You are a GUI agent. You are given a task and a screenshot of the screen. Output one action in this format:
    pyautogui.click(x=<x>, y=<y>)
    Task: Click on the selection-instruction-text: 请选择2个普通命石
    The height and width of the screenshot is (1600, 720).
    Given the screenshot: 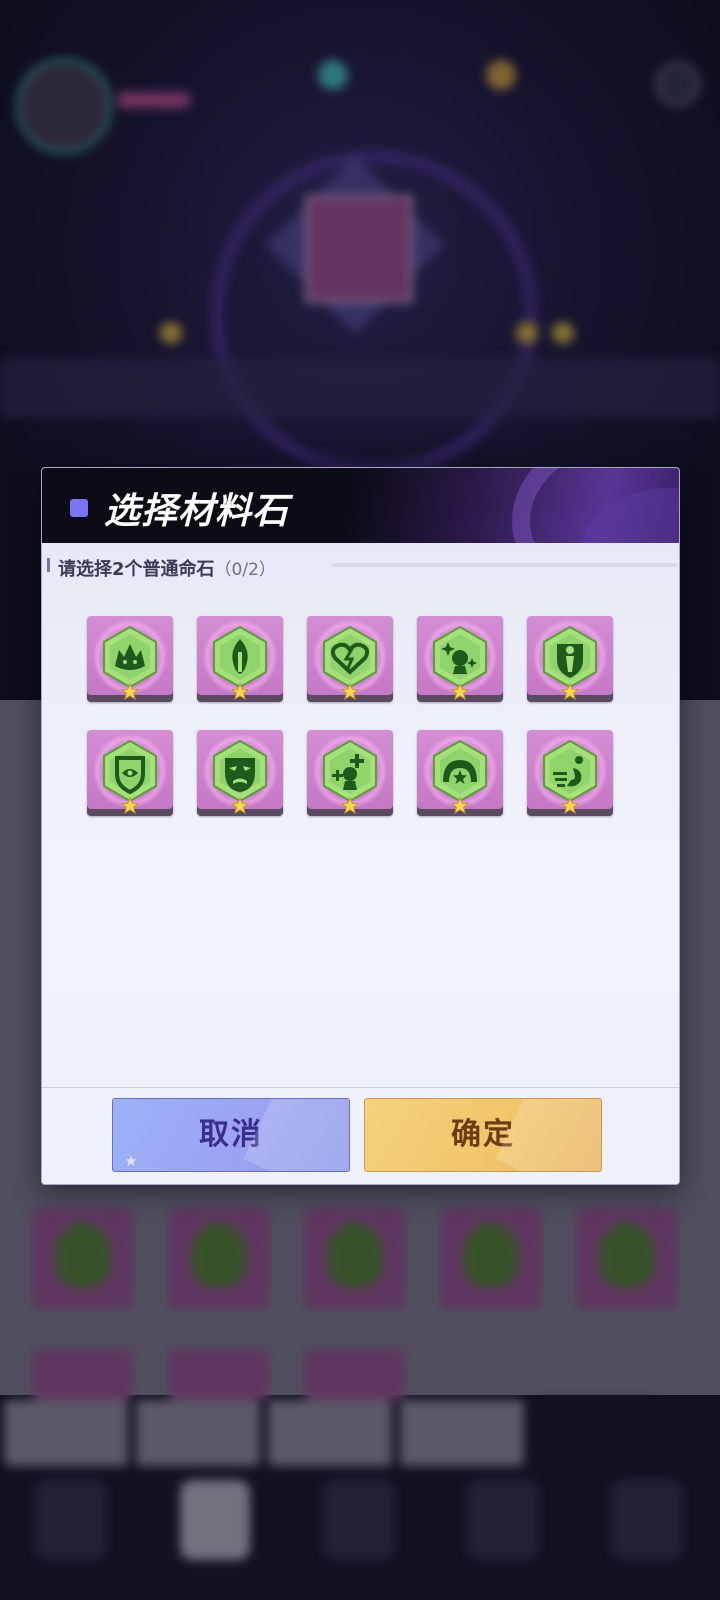 What is the action you would take?
    pyautogui.click(x=136, y=569)
    